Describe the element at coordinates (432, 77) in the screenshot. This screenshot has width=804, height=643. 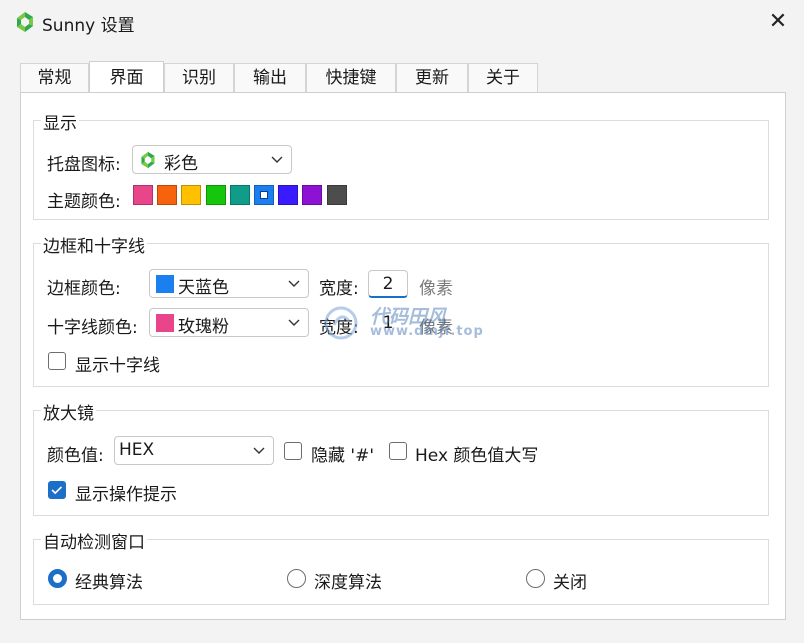
I see `tab-update: 更新` at that location.